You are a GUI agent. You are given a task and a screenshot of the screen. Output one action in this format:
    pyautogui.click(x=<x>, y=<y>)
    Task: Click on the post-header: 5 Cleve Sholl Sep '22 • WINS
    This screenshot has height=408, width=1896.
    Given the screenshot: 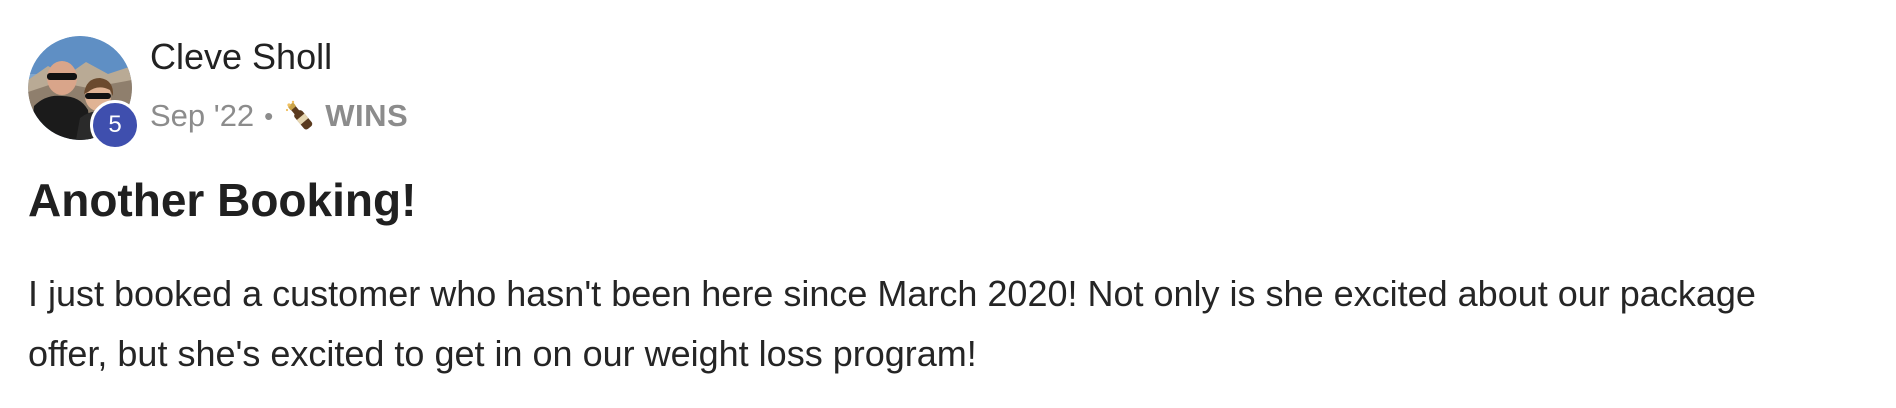 What is the action you would take?
    pyautogui.click(x=328, y=94)
    